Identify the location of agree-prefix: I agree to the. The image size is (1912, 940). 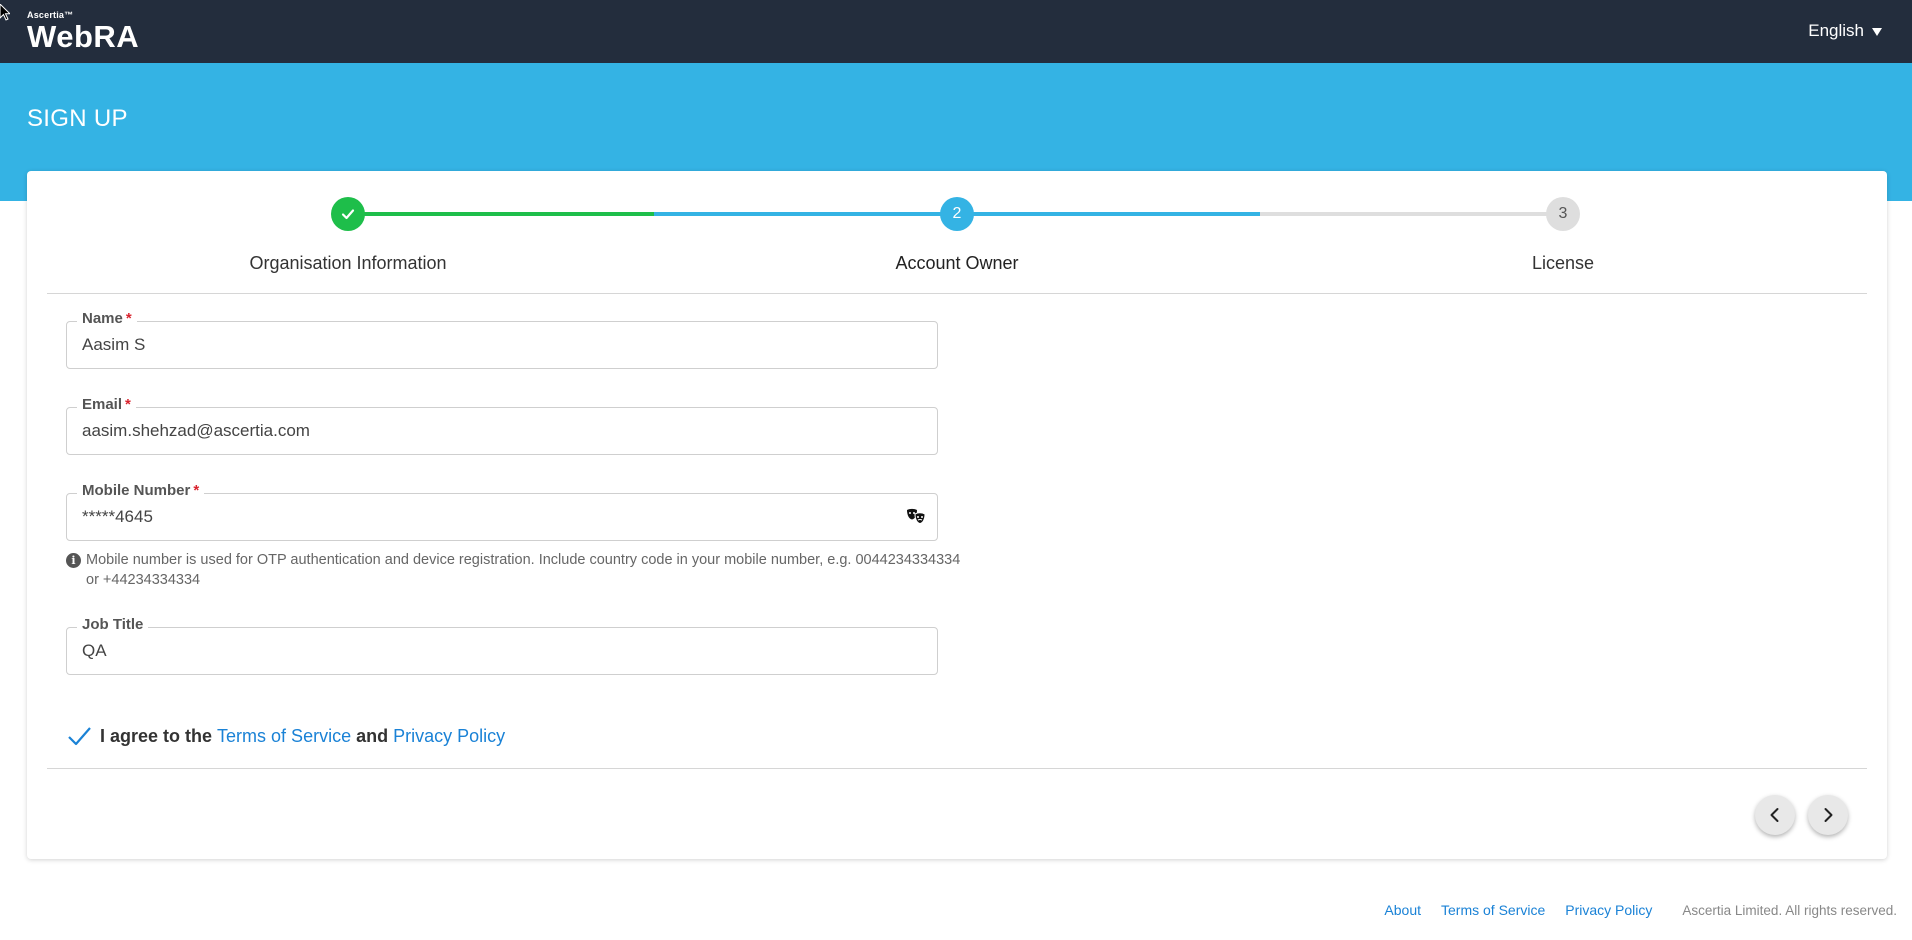
(156, 735).